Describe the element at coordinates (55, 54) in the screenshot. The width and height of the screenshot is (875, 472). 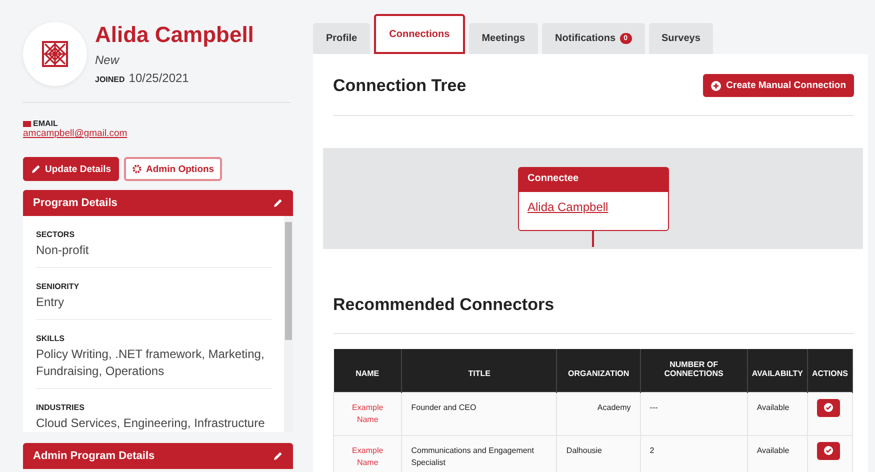
I see `logo-icon` at that location.